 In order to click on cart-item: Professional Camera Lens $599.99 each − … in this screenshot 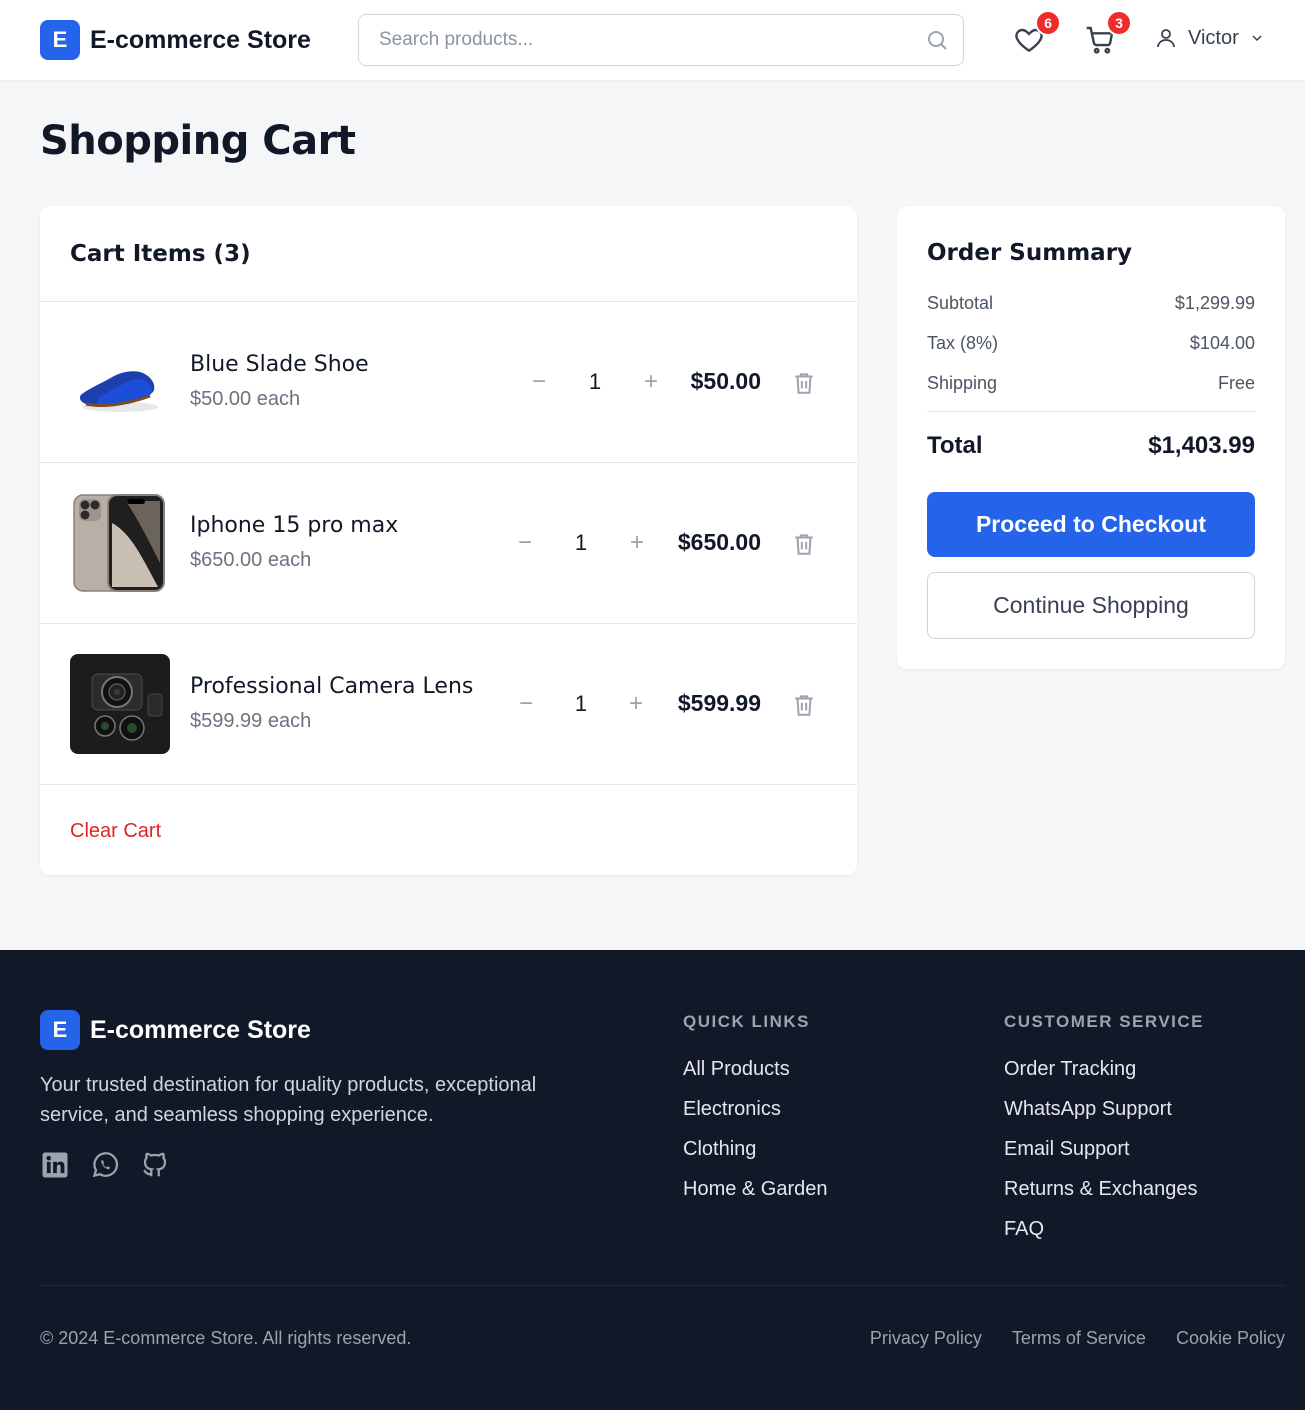, I will do `click(448, 704)`.